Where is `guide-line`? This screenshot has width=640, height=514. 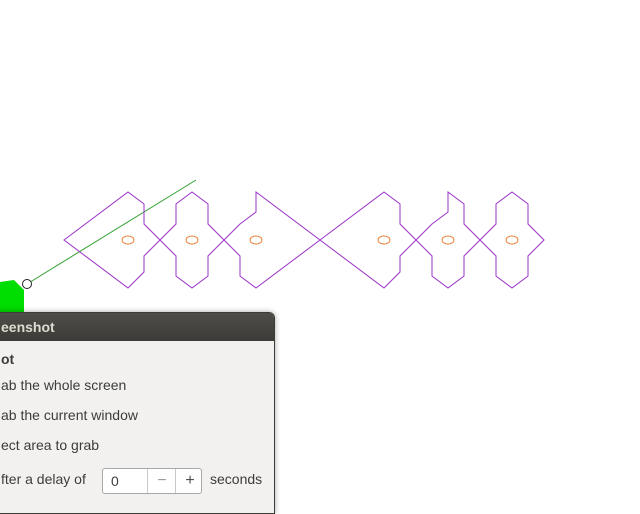
guide-line is located at coordinates (111, 232).